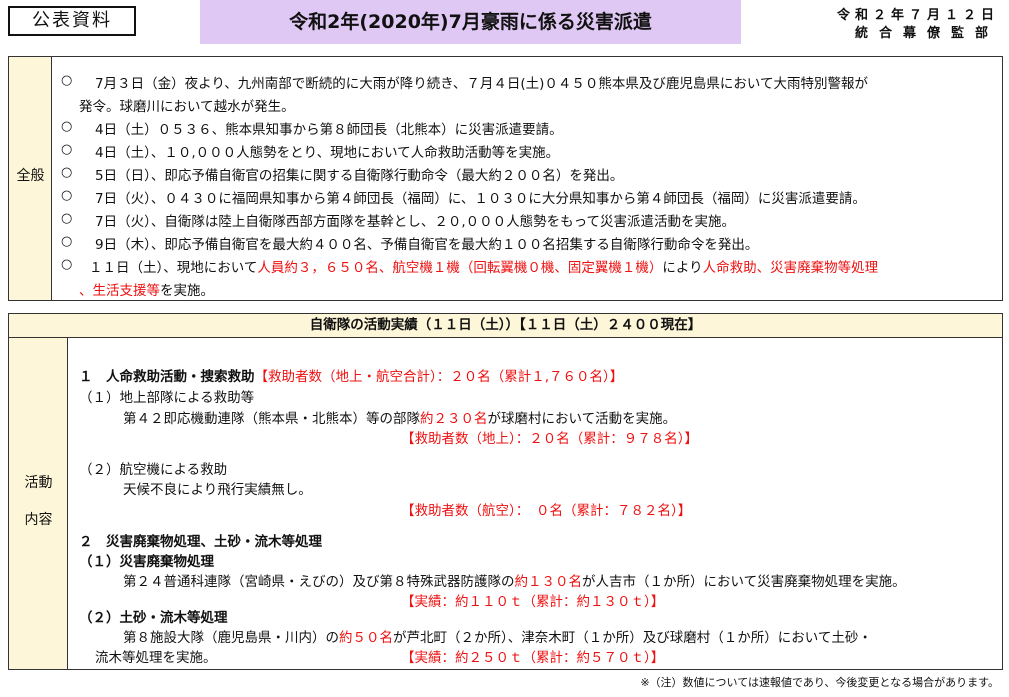  Describe the element at coordinates (231, 638) in the screenshot. I see `debris-disposal-unit: 第８施設大隊（鹿児島県・川内）の` at that location.